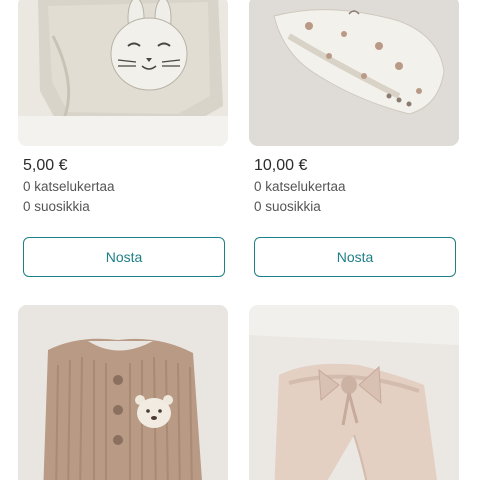 The image size is (480, 480). What do you see at coordinates (45, 165) in the screenshot?
I see `listing-price: 5,00 €` at bounding box center [45, 165].